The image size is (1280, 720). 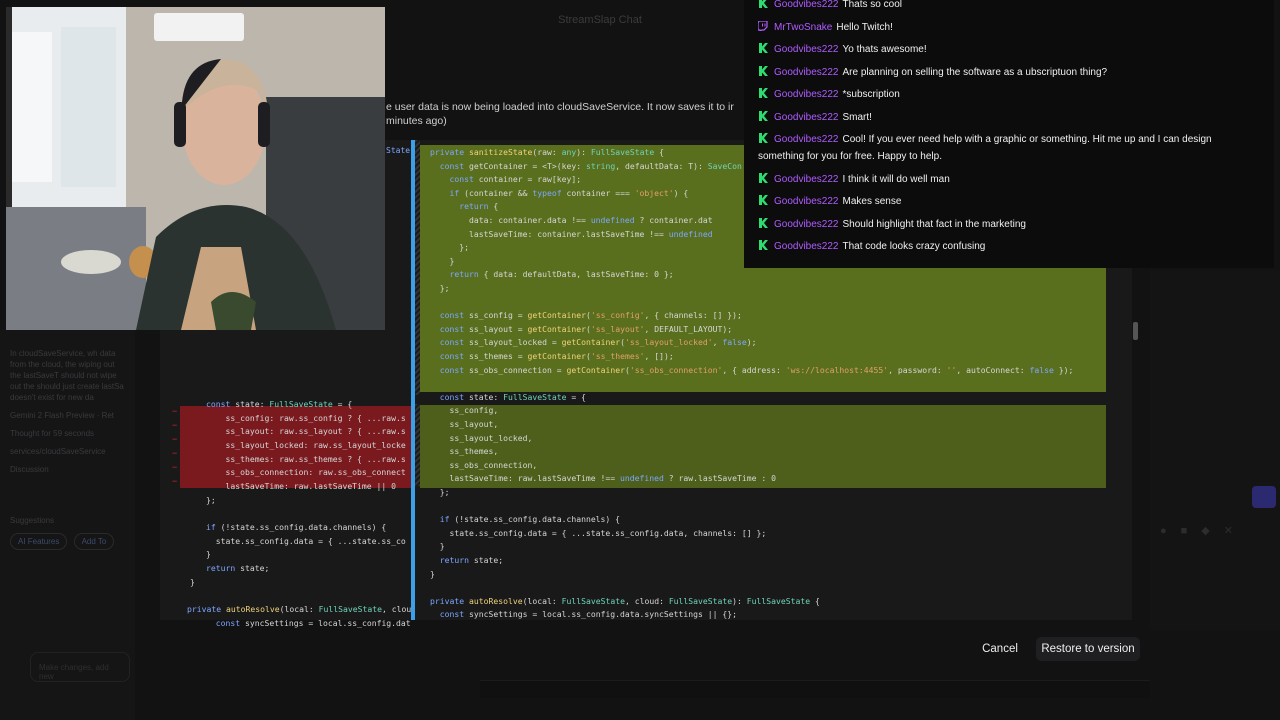 I want to click on code-line: return state;, so click(x=471, y=560).